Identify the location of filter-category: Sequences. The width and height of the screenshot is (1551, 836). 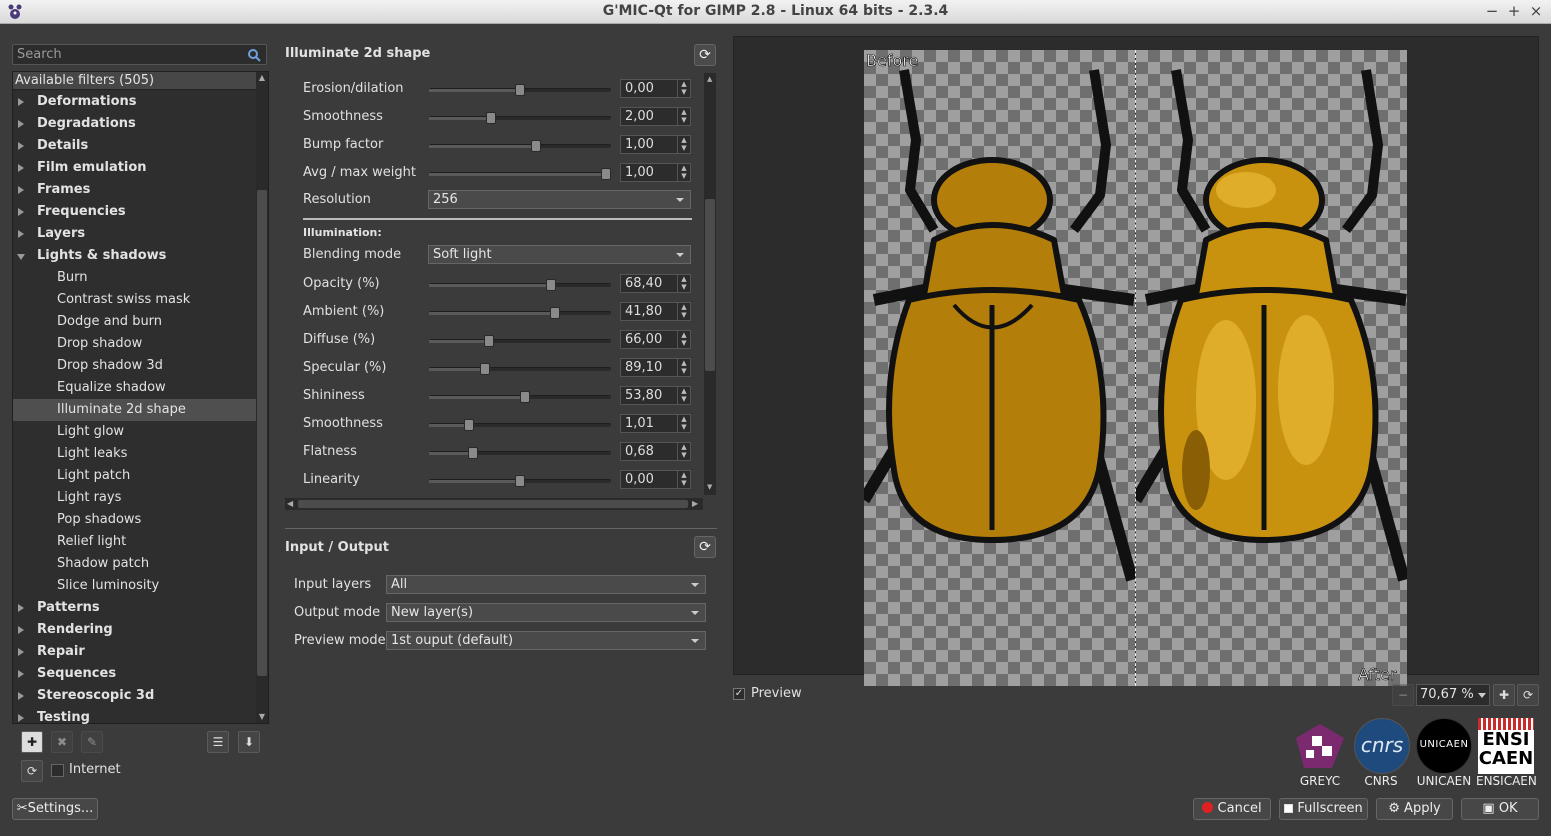
(134, 674).